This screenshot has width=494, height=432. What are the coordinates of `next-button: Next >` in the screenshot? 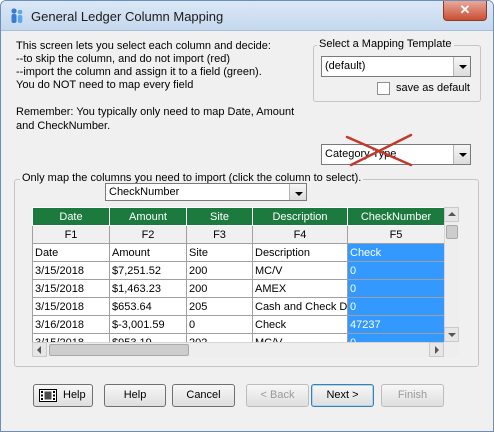 It's located at (342, 395).